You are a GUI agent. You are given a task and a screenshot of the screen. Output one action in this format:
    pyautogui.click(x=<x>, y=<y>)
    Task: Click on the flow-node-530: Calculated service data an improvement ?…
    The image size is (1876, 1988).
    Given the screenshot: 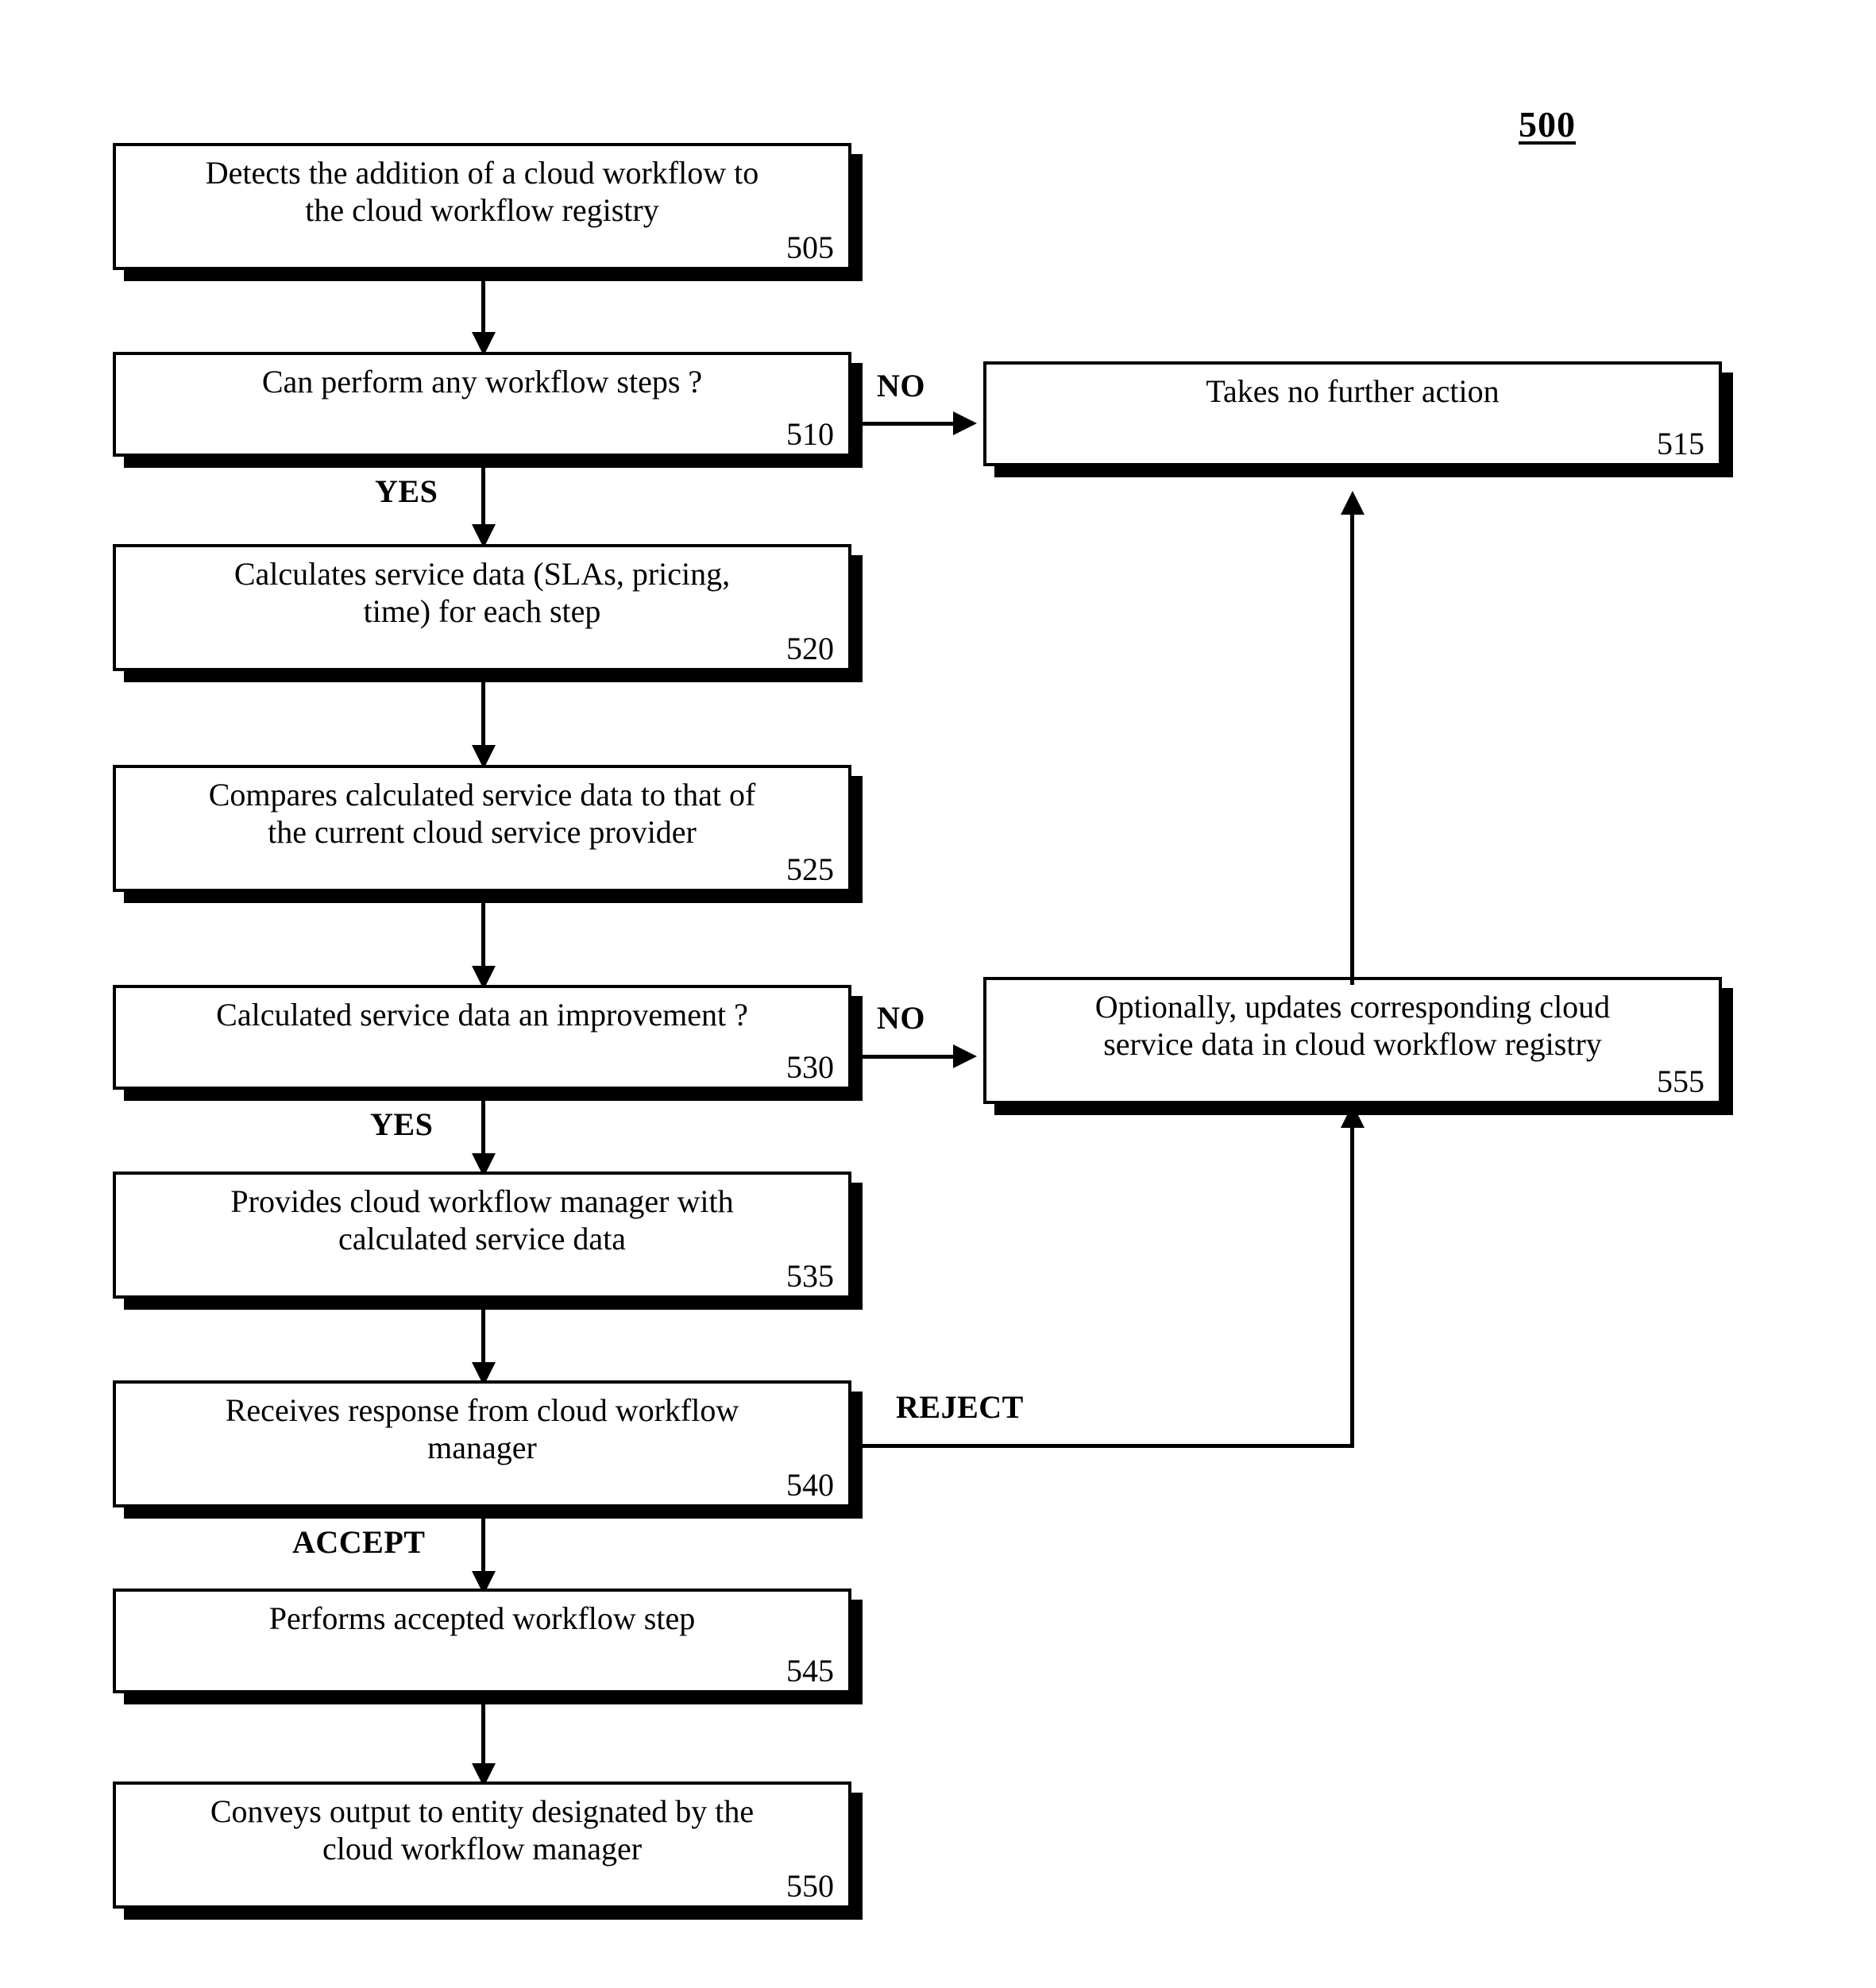 What is the action you would take?
    pyautogui.click(x=482, y=1037)
    